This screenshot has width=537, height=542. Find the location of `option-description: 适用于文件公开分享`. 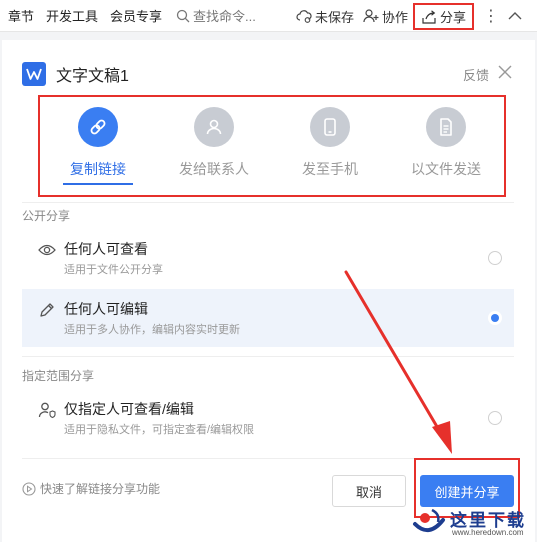

option-description: 适用于文件公开分享 is located at coordinates (113, 270).